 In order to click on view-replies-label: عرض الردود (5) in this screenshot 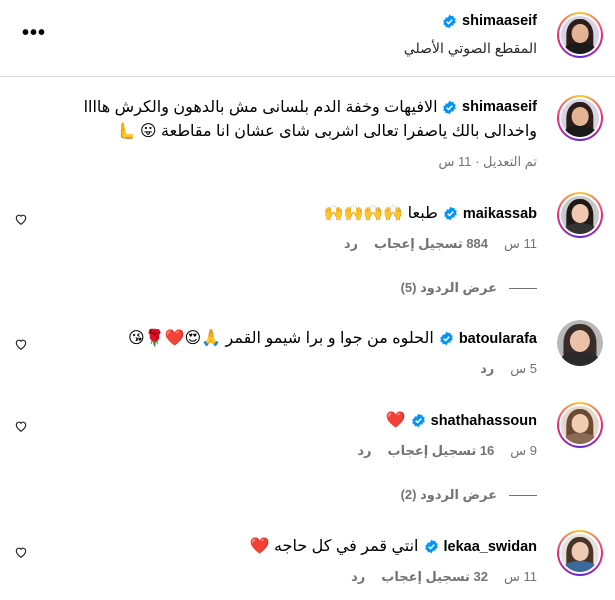, I will do `click(449, 288)`.